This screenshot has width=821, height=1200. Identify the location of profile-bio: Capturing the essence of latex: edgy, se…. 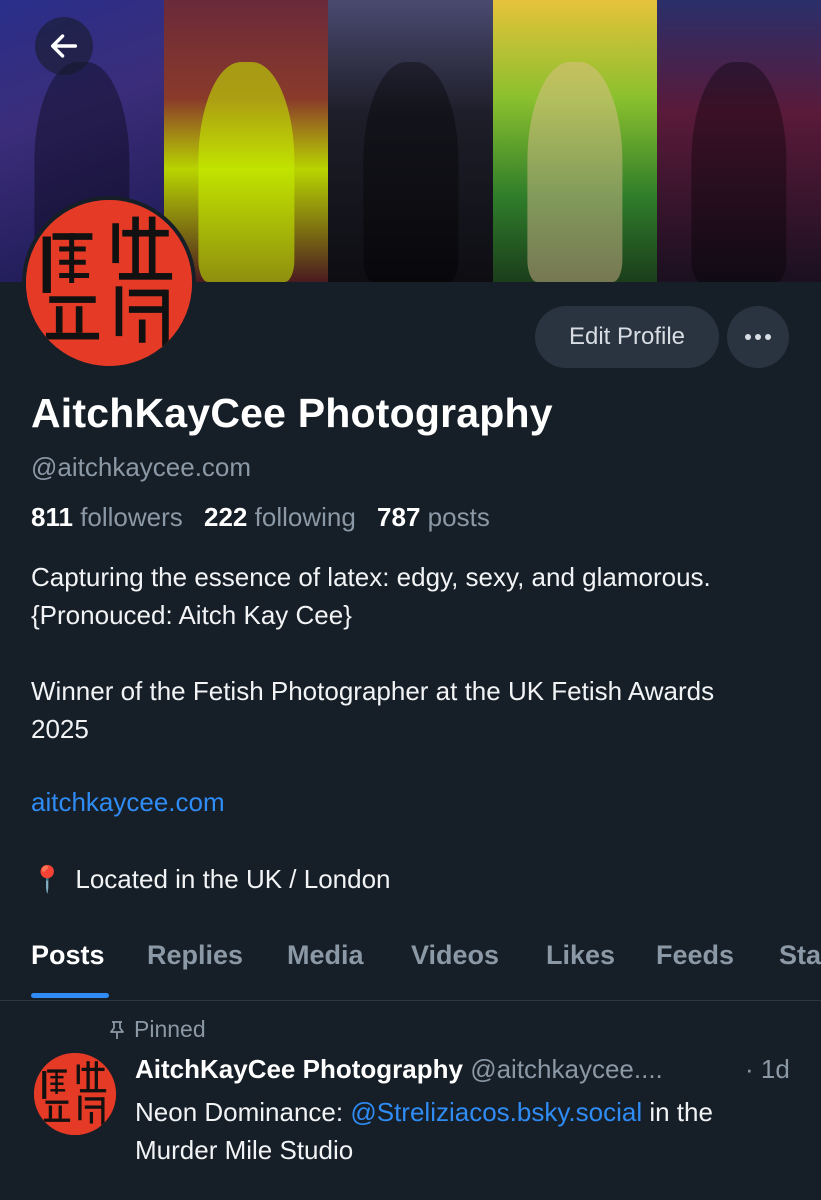
(396, 653).